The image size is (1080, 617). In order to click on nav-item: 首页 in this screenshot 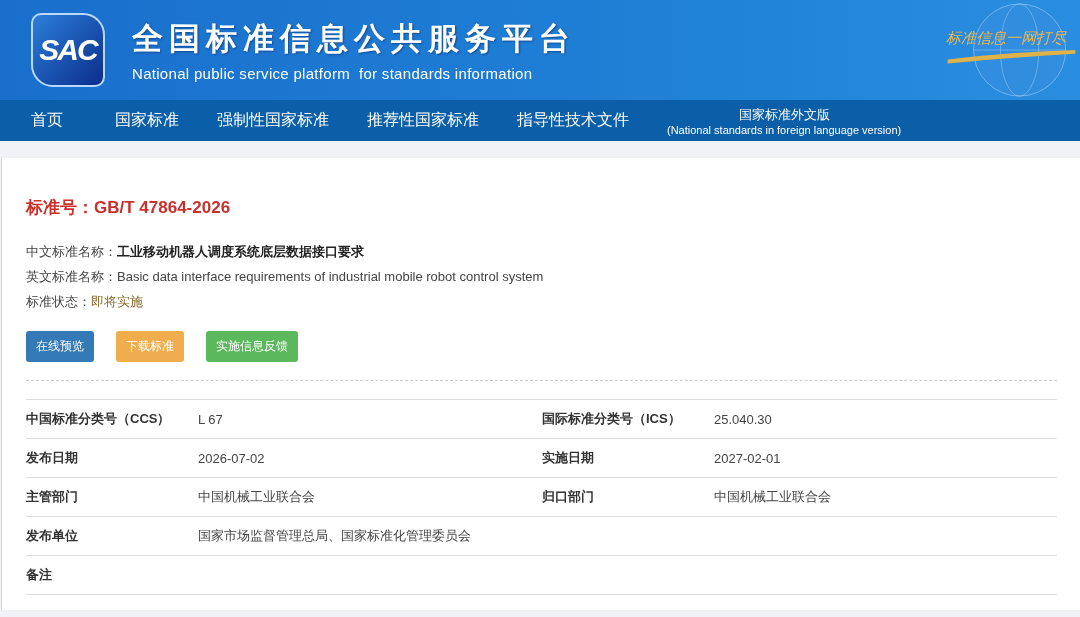, I will do `click(47, 120)`.